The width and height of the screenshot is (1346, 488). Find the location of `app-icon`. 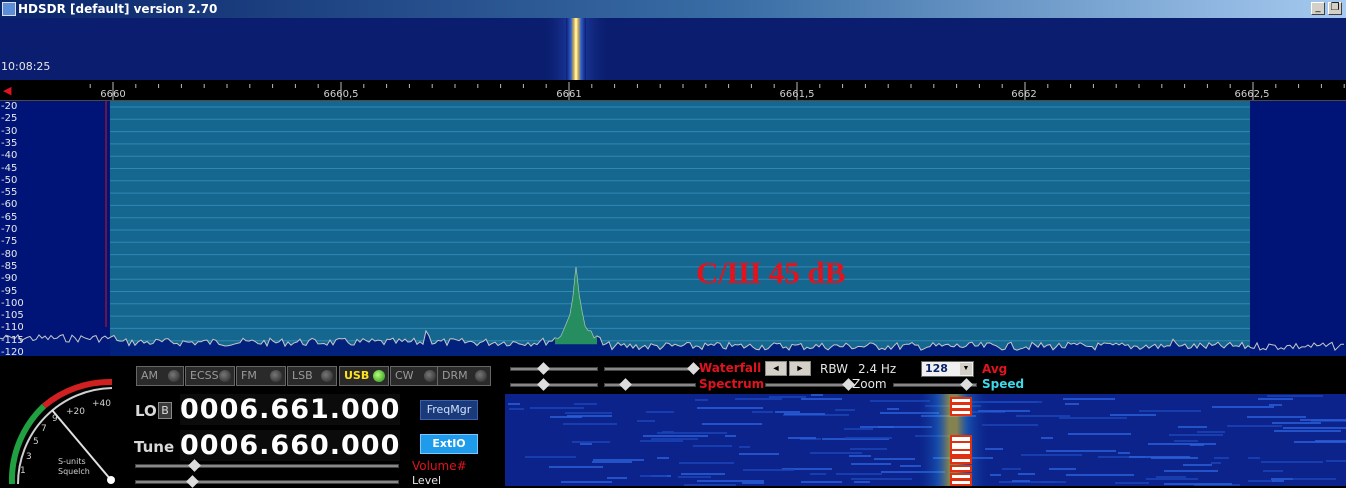

app-icon is located at coordinates (9, 9).